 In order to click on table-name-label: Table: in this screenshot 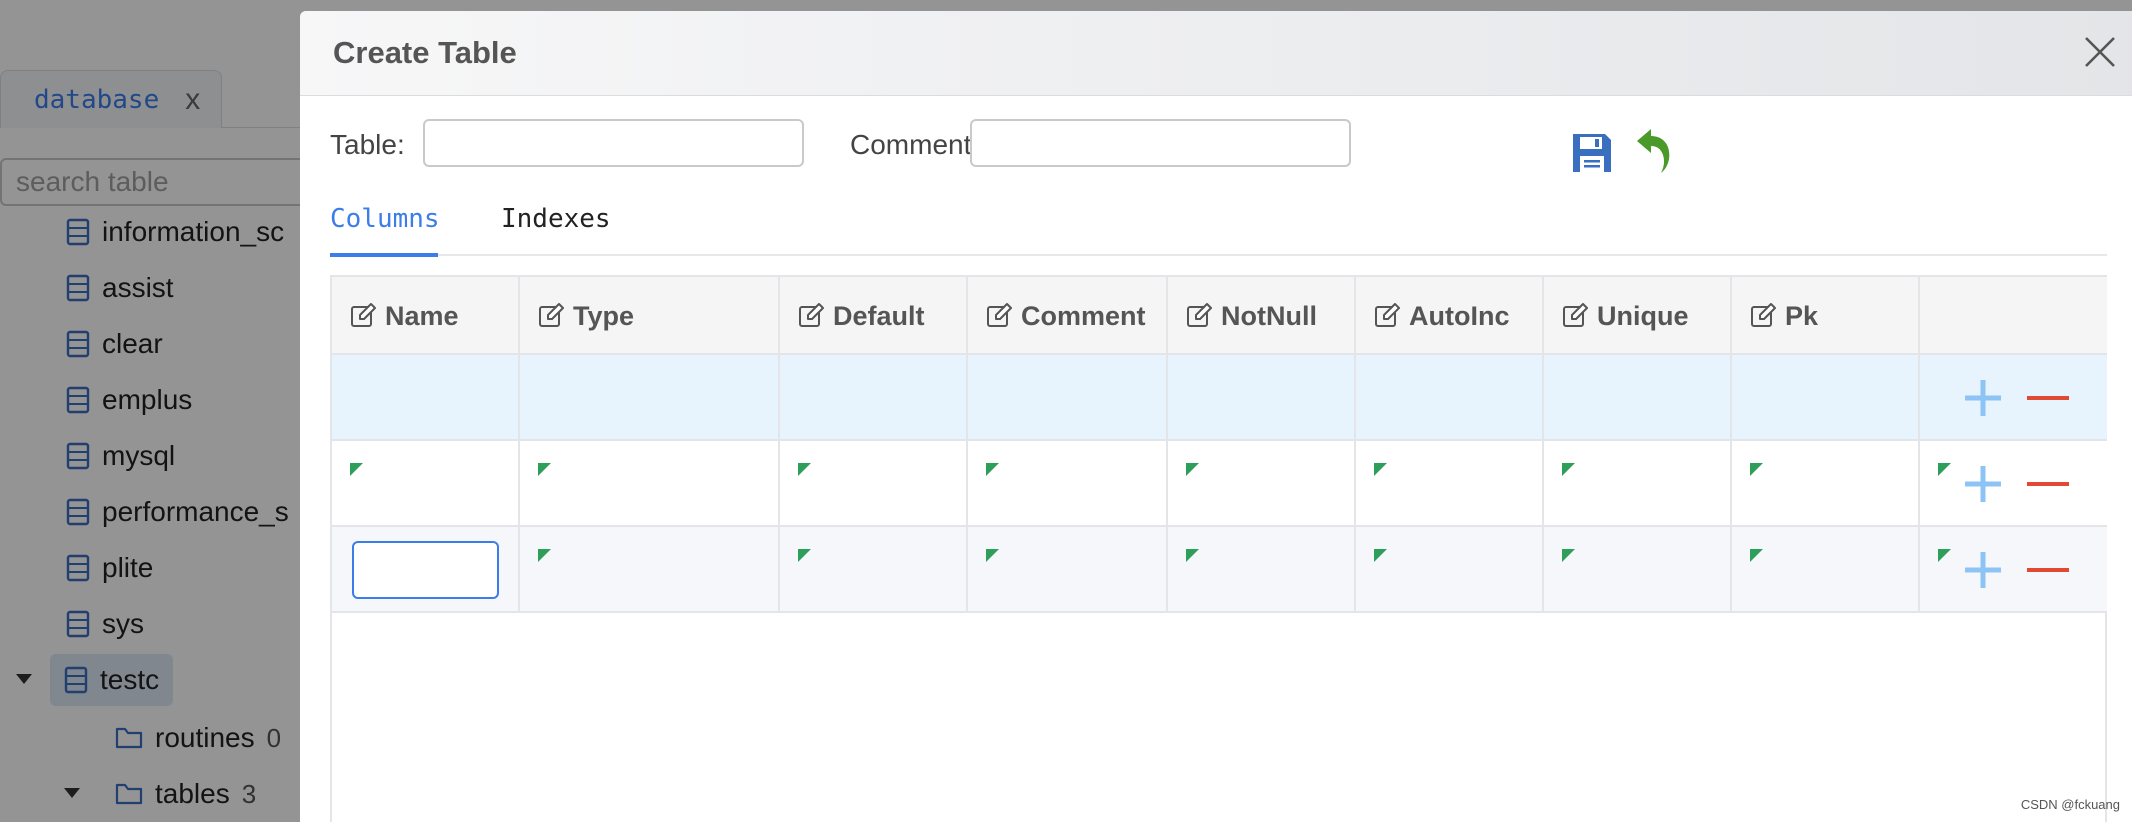, I will do `click(367, 144)`.